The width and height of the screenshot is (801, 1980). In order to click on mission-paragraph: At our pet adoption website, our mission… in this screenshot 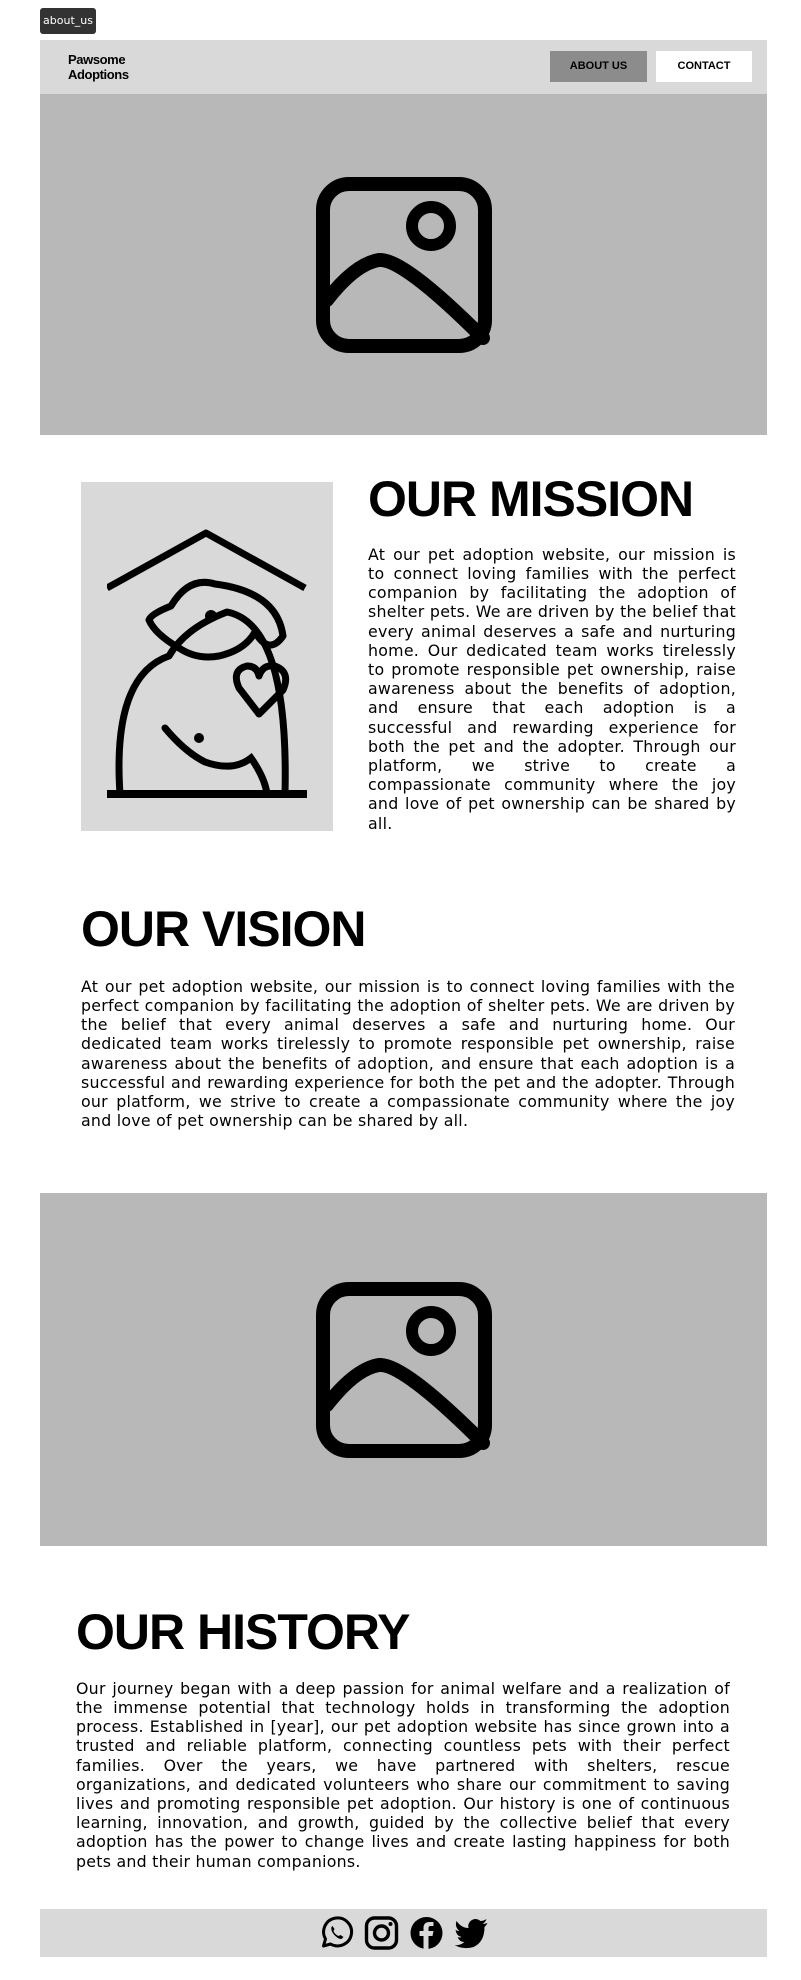, I will do `click(552, 688)`.